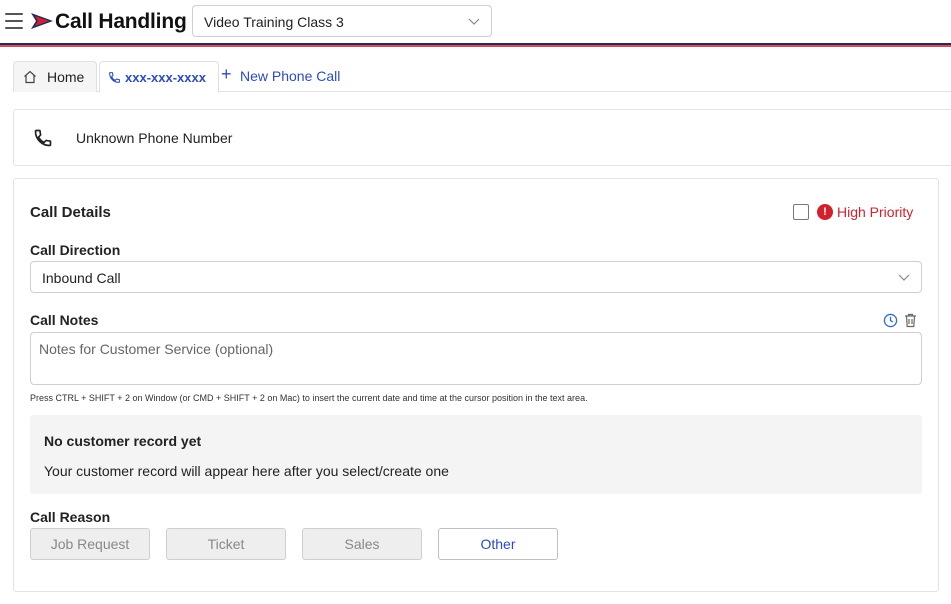 The height and width of the screenshot is (604, 951). I want to click on call-notes-label: Call Notes, so click(64, 320).